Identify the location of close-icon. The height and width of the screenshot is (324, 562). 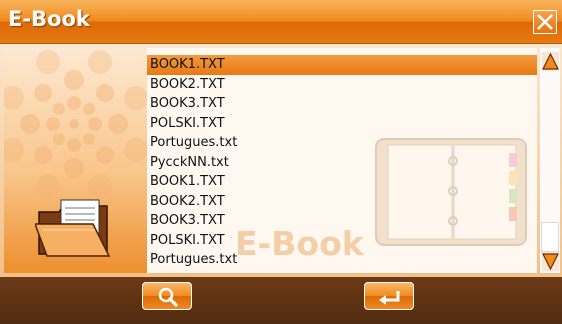
(545, 22).